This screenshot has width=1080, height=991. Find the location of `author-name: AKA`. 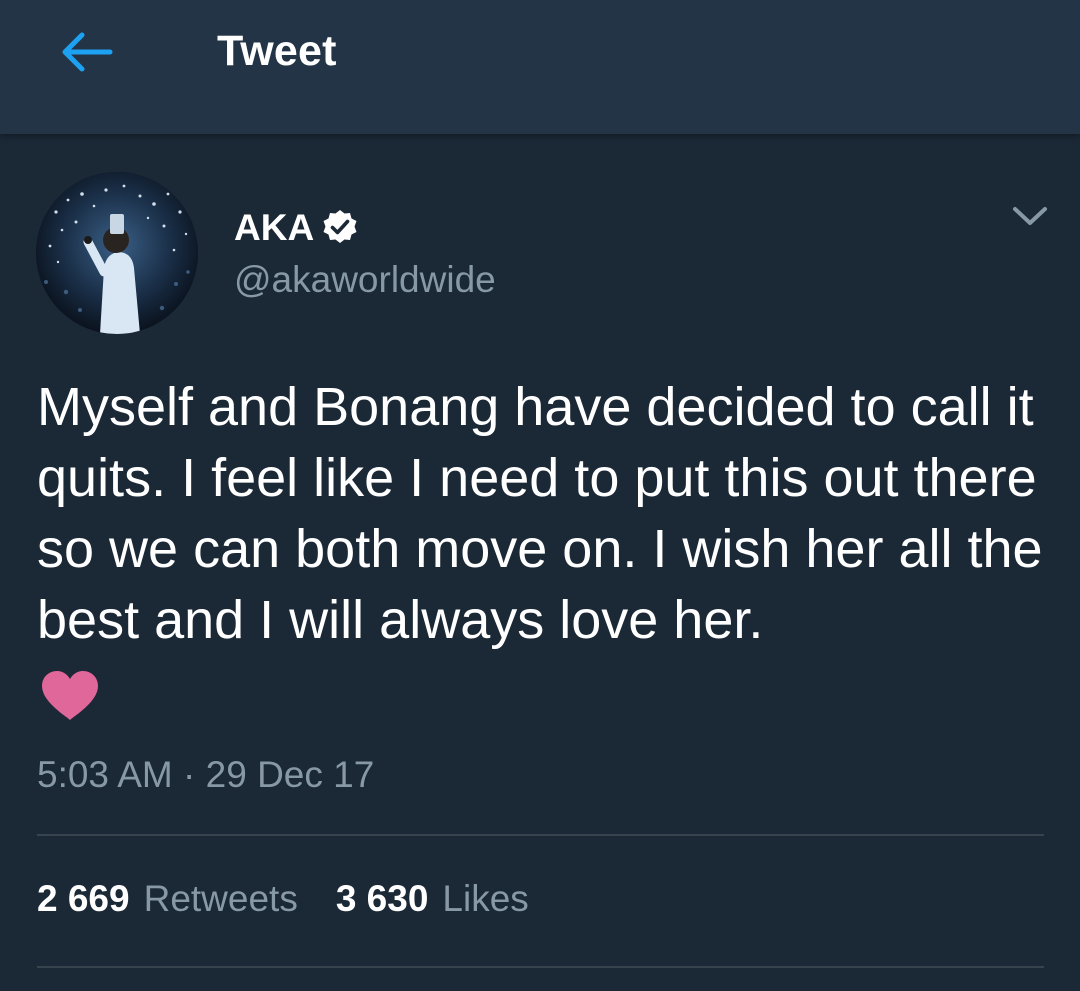

author-name: AKA is located at coordinates (274, 228).